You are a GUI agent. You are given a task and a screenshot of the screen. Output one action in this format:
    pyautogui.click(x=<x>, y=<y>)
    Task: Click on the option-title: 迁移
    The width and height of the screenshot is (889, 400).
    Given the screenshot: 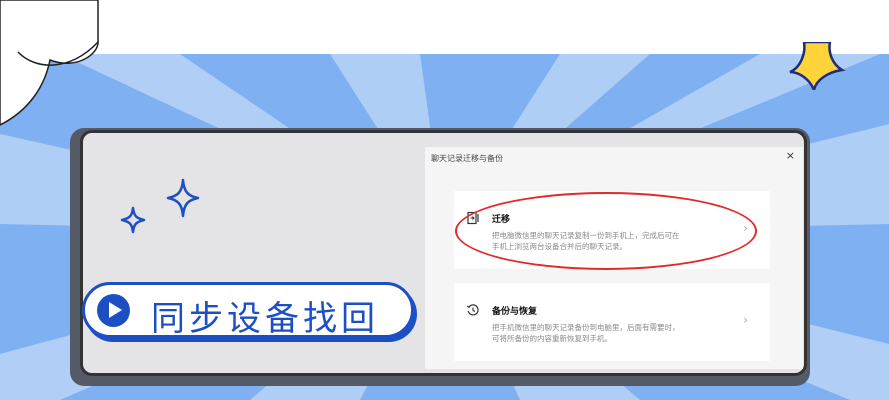 What is the action you would take?
    pyautogui.click(x=501, y=220)
    